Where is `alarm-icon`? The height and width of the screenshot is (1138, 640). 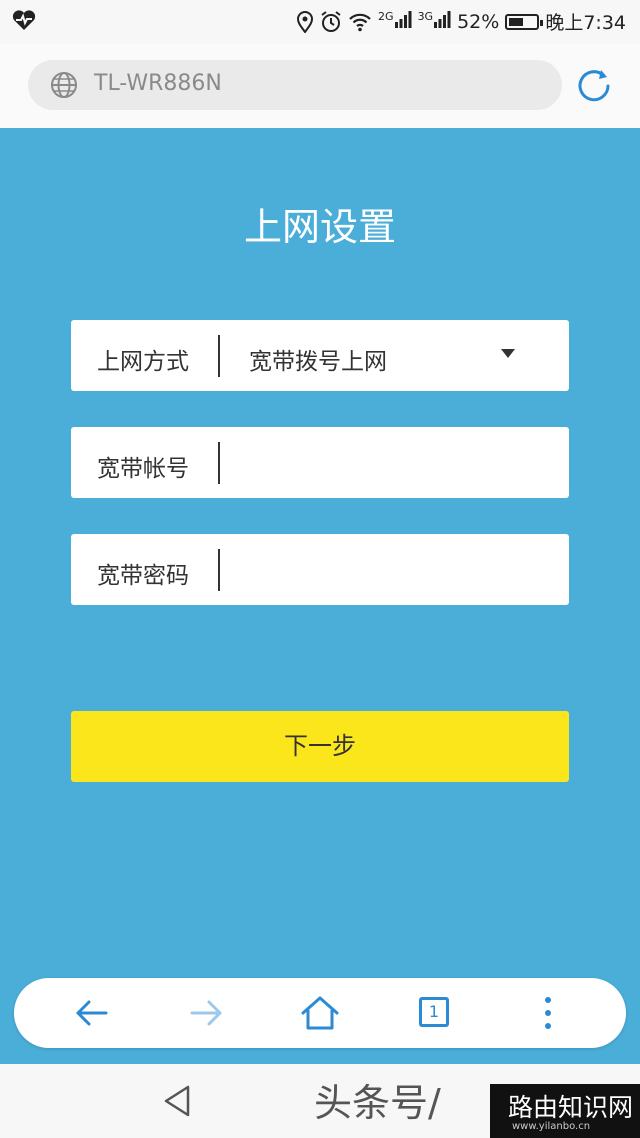 alarm-icon is located at coordinates (331, 21).